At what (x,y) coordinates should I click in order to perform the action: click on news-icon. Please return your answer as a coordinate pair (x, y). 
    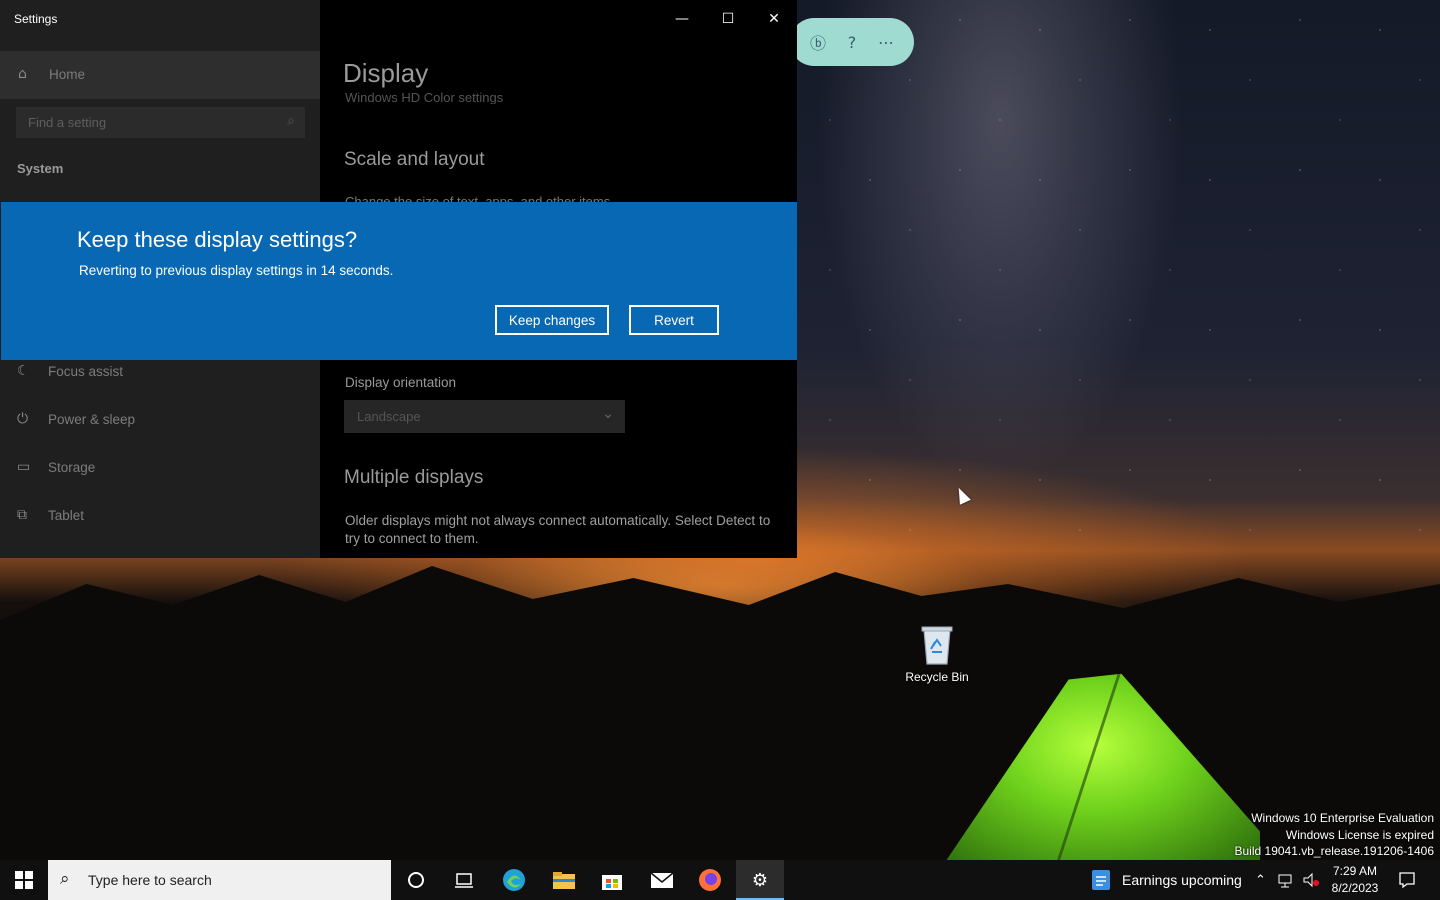
    Looking at the image, I should click on (1101, 880).